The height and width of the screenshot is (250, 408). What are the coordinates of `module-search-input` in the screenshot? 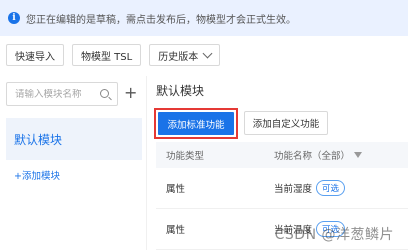 It's located at (57, 94).